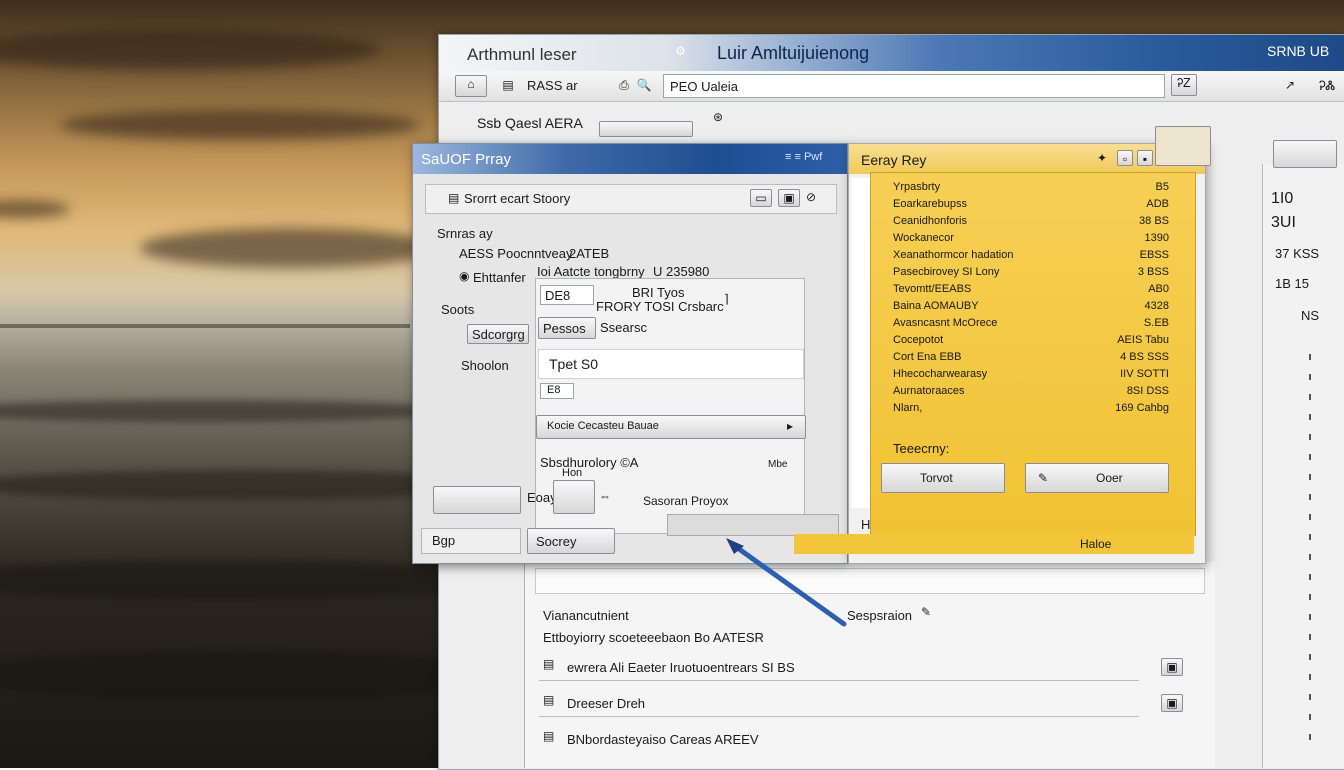 This screenshot has width=1344, height=770. What do you see at coordinates (516, 253) in the screenshot?
I see `row-1-label: AESS Poocnntveay` at bounding box center [516, 253].